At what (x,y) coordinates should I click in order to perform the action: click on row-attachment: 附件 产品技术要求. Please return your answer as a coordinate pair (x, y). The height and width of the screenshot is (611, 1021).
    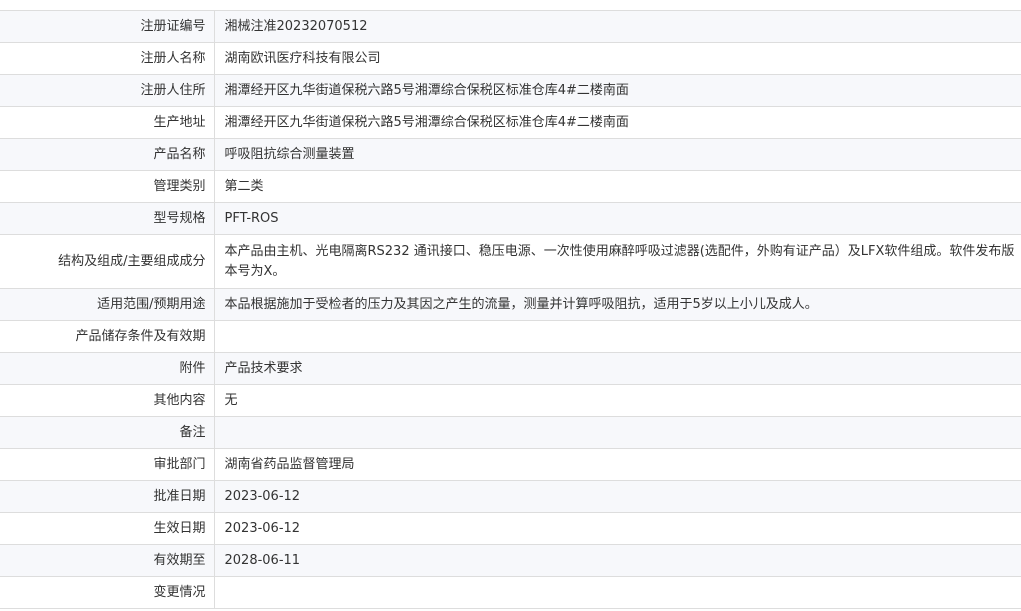
    Looking at the image, I should click on (510, 368).